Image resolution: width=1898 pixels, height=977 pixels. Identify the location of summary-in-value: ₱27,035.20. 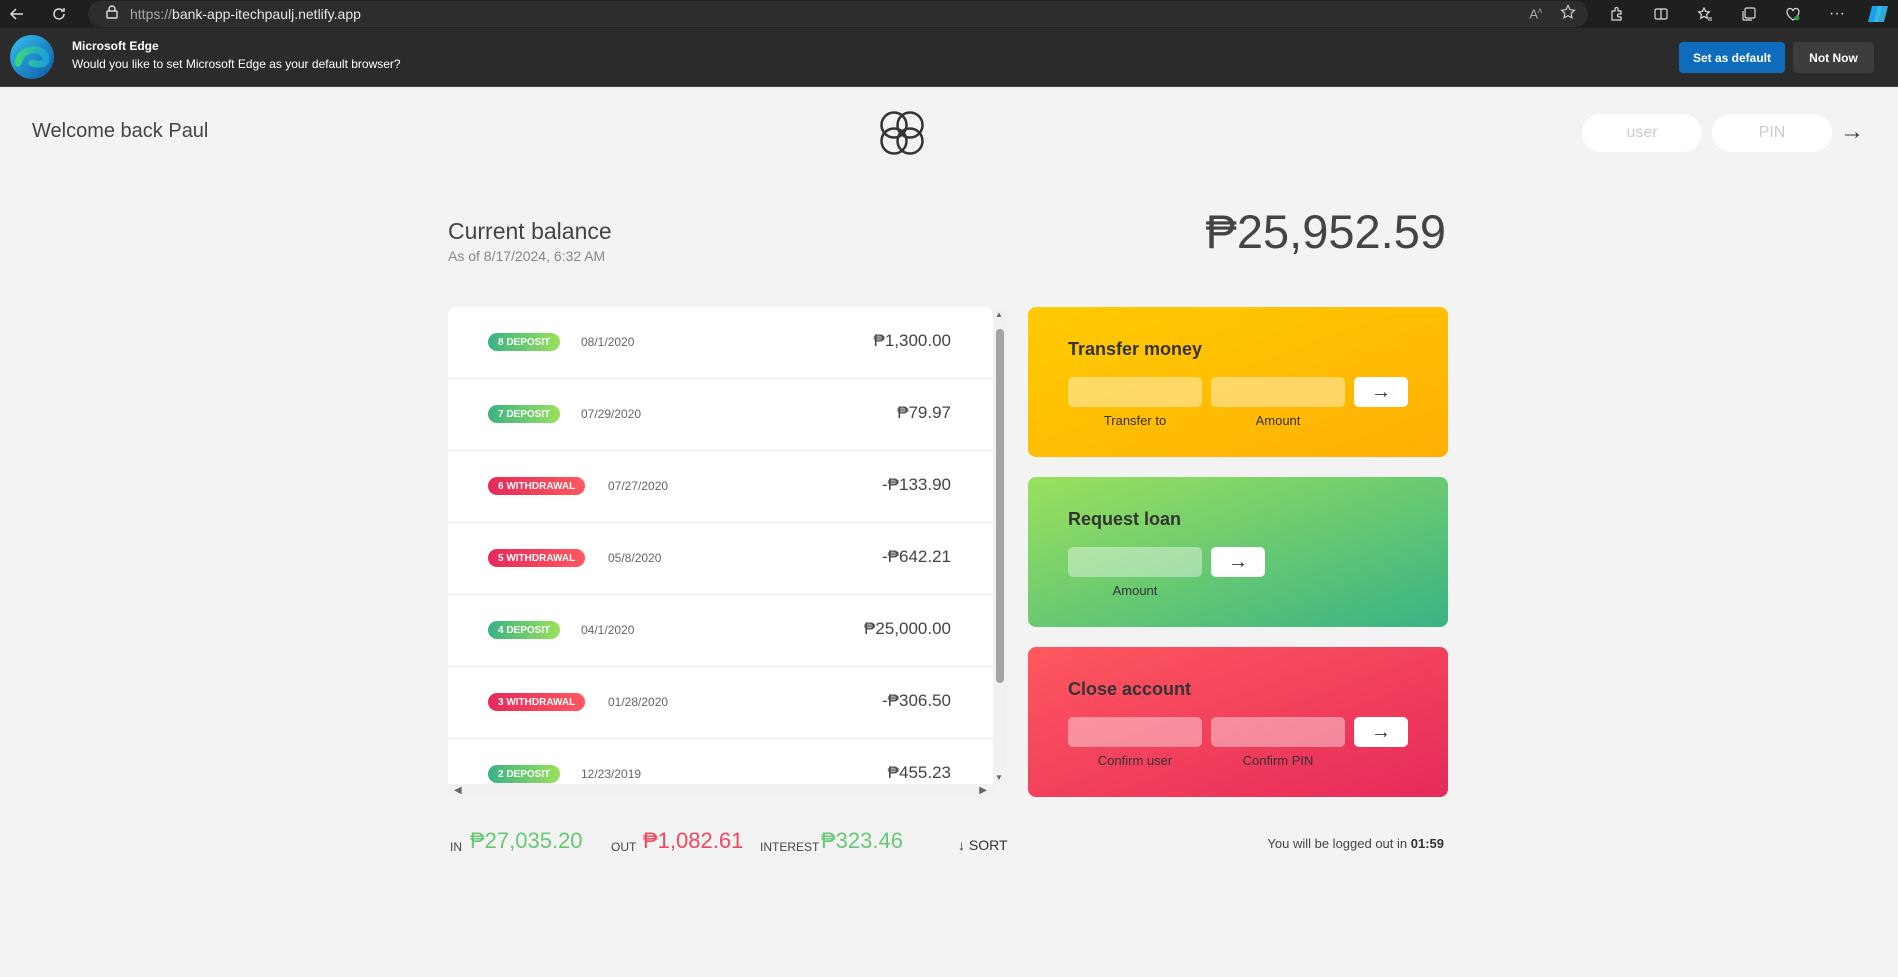
(526, 840).